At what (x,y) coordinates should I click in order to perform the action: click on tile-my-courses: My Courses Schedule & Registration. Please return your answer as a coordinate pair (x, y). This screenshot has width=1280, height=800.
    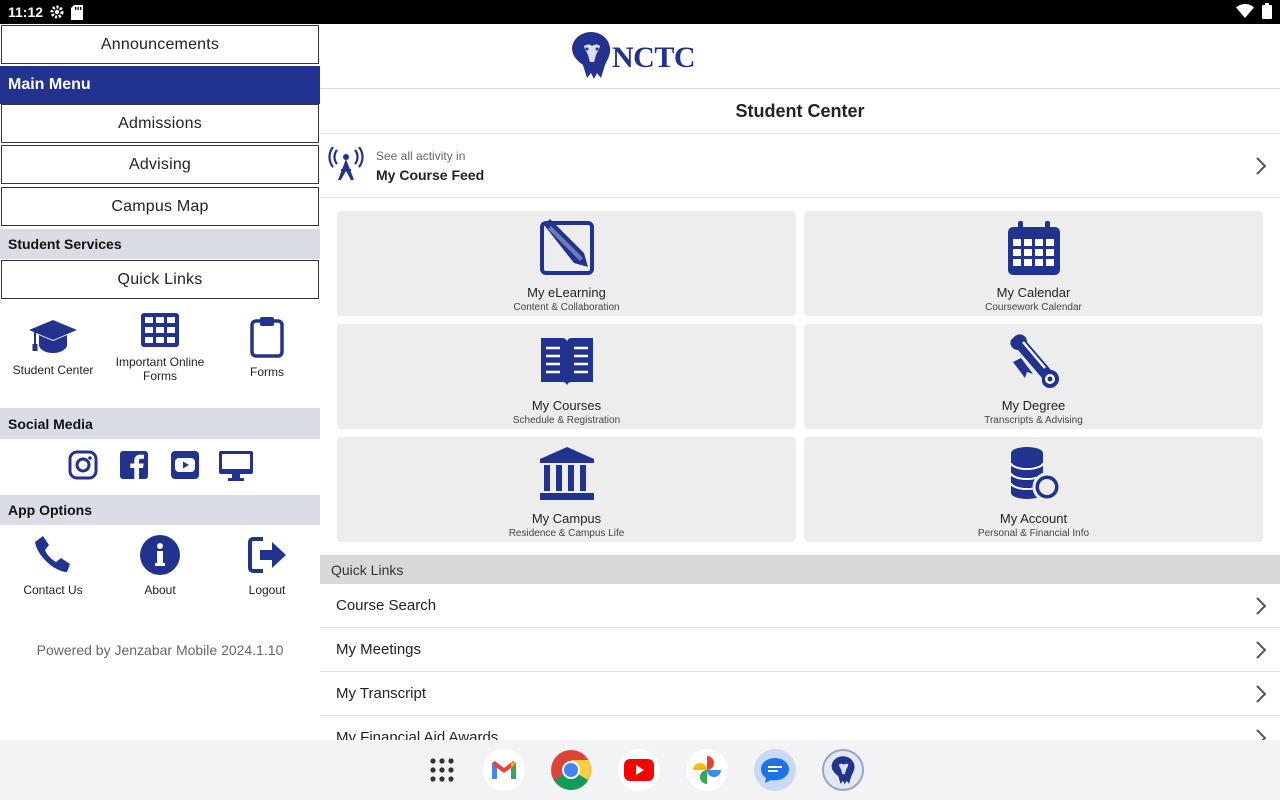
    Looking at the image, I should click on (566, 376).